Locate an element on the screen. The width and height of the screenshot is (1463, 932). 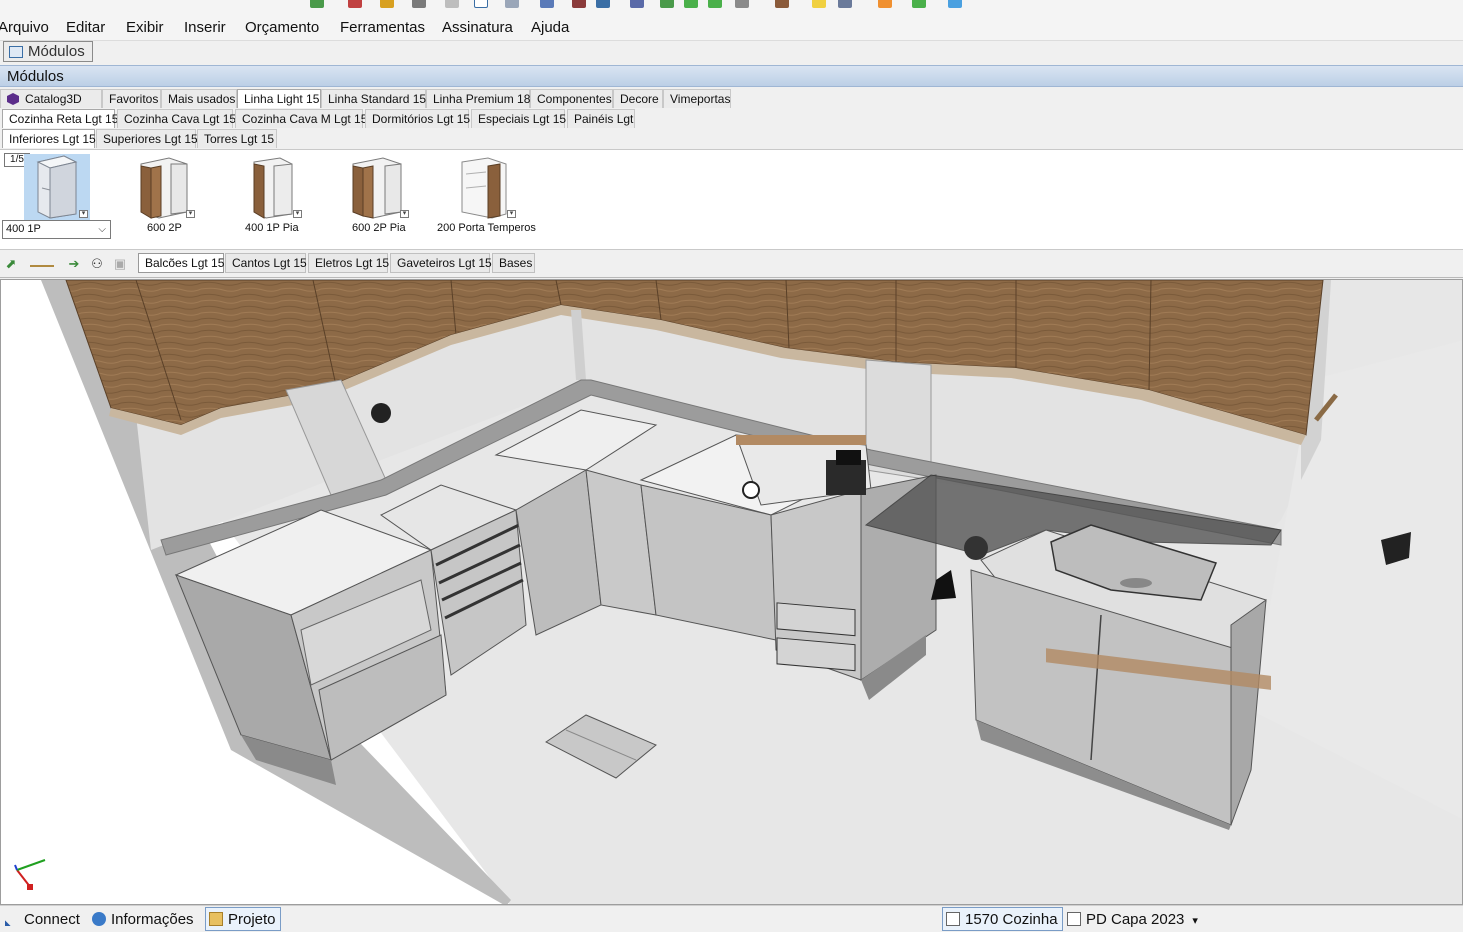
document-icon is located at coordinates (1074, 919).